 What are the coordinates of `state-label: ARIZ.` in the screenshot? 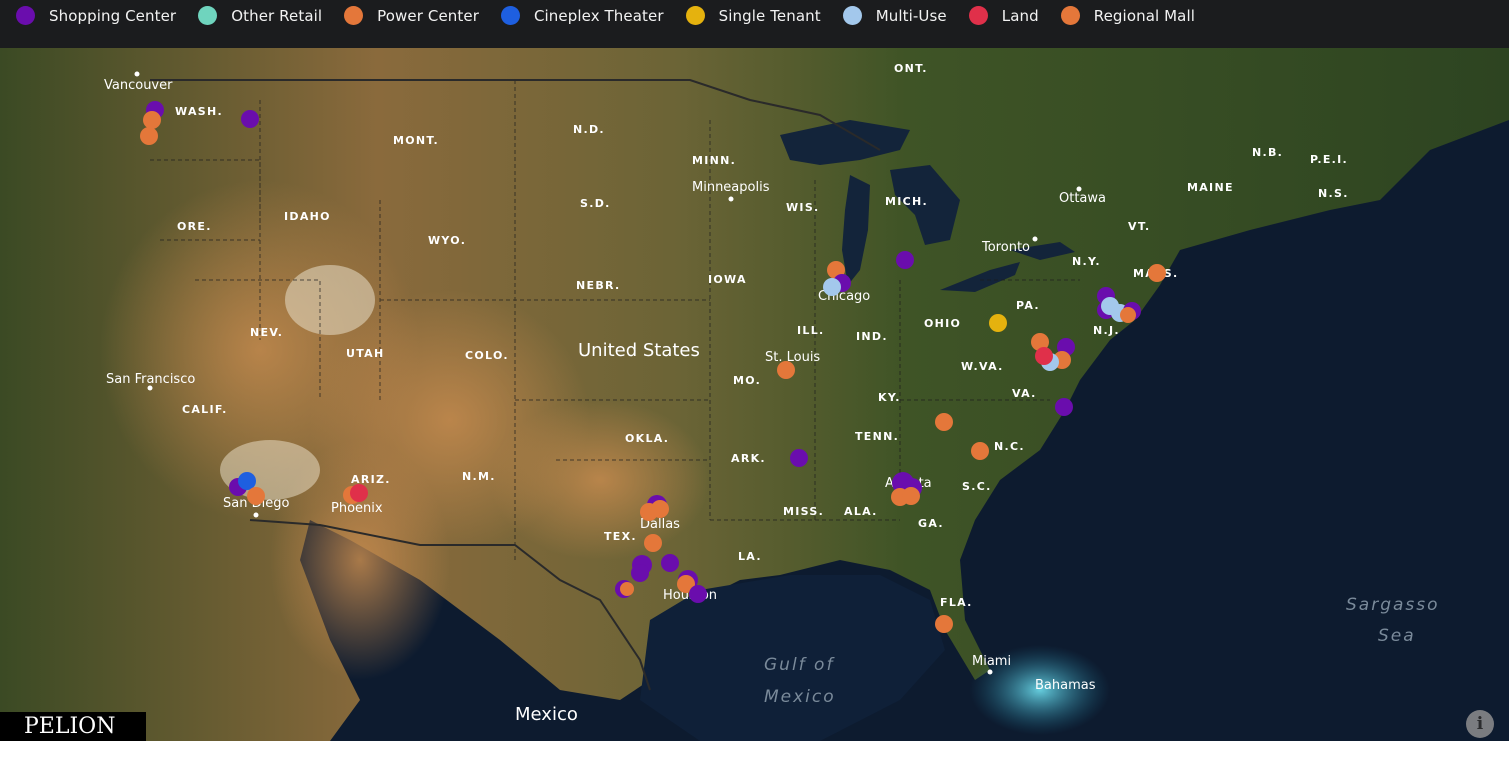 It's located at (371, 479).